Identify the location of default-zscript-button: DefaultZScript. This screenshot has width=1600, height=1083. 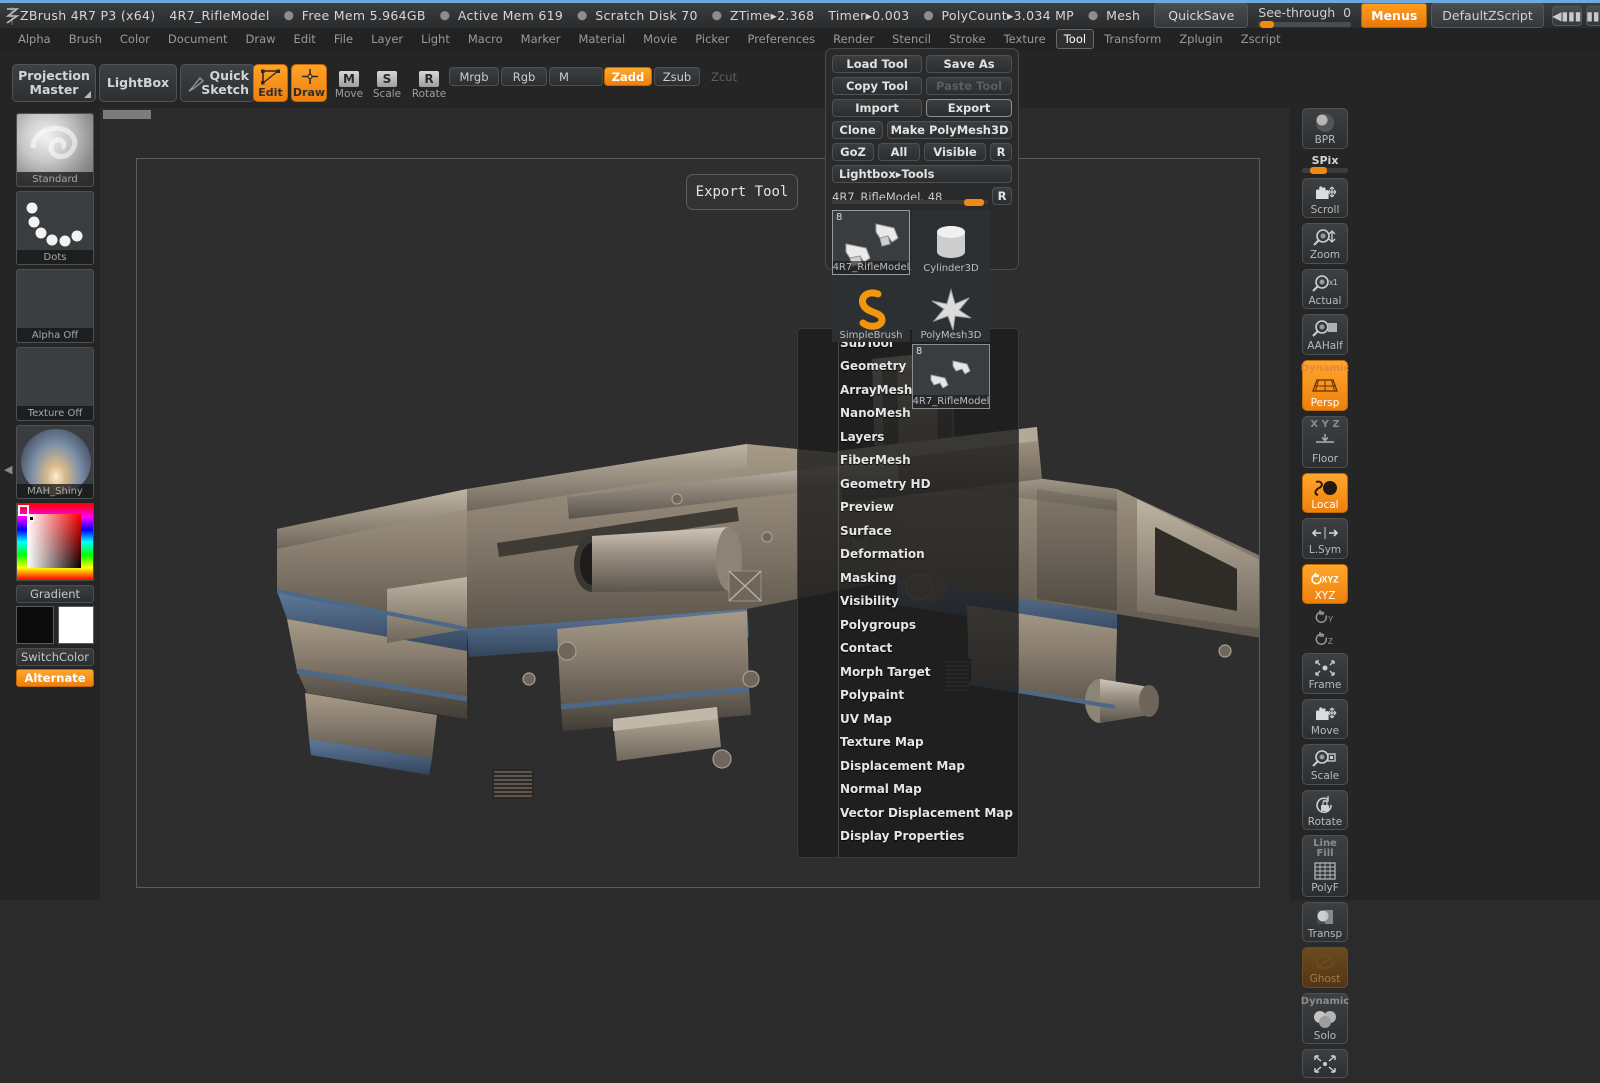
(1487, 15).